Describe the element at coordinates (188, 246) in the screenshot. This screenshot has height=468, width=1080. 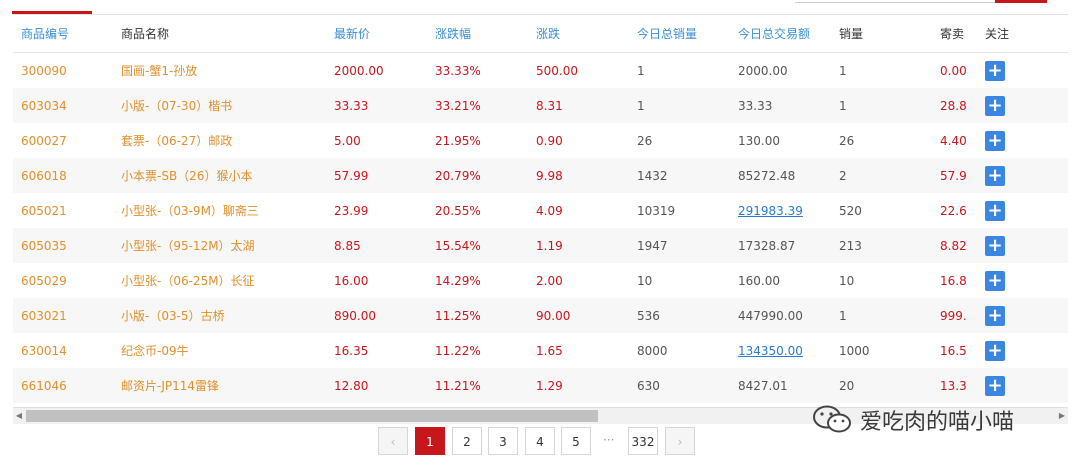
I see `product-name: 小型张-（95-12M）太湖` at that location.